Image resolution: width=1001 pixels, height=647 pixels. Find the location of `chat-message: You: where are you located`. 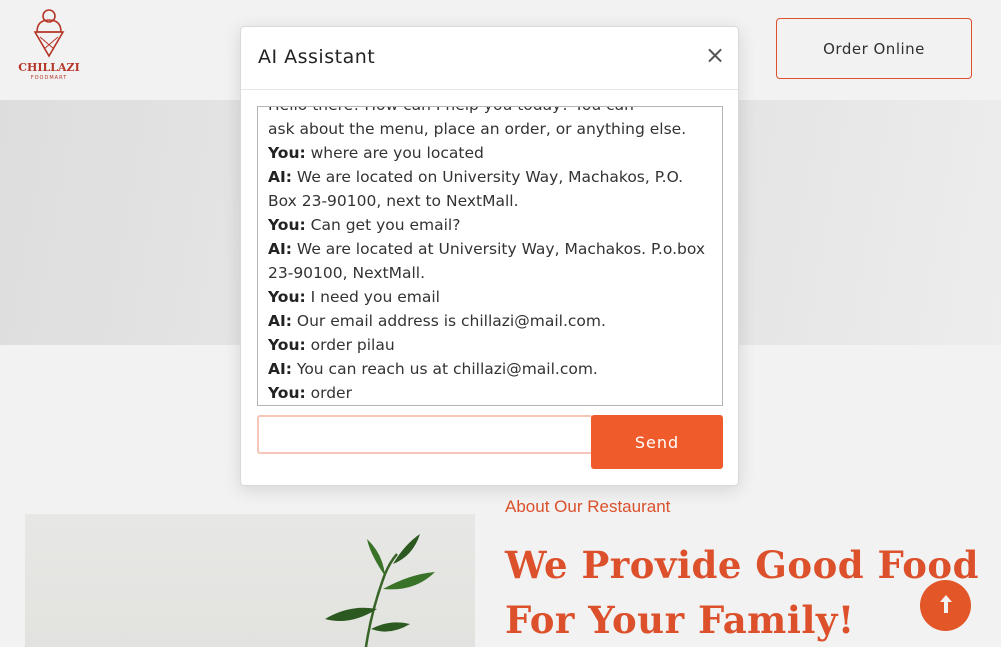

chat-message: You: where are you located is located at coordinates (491, 153).